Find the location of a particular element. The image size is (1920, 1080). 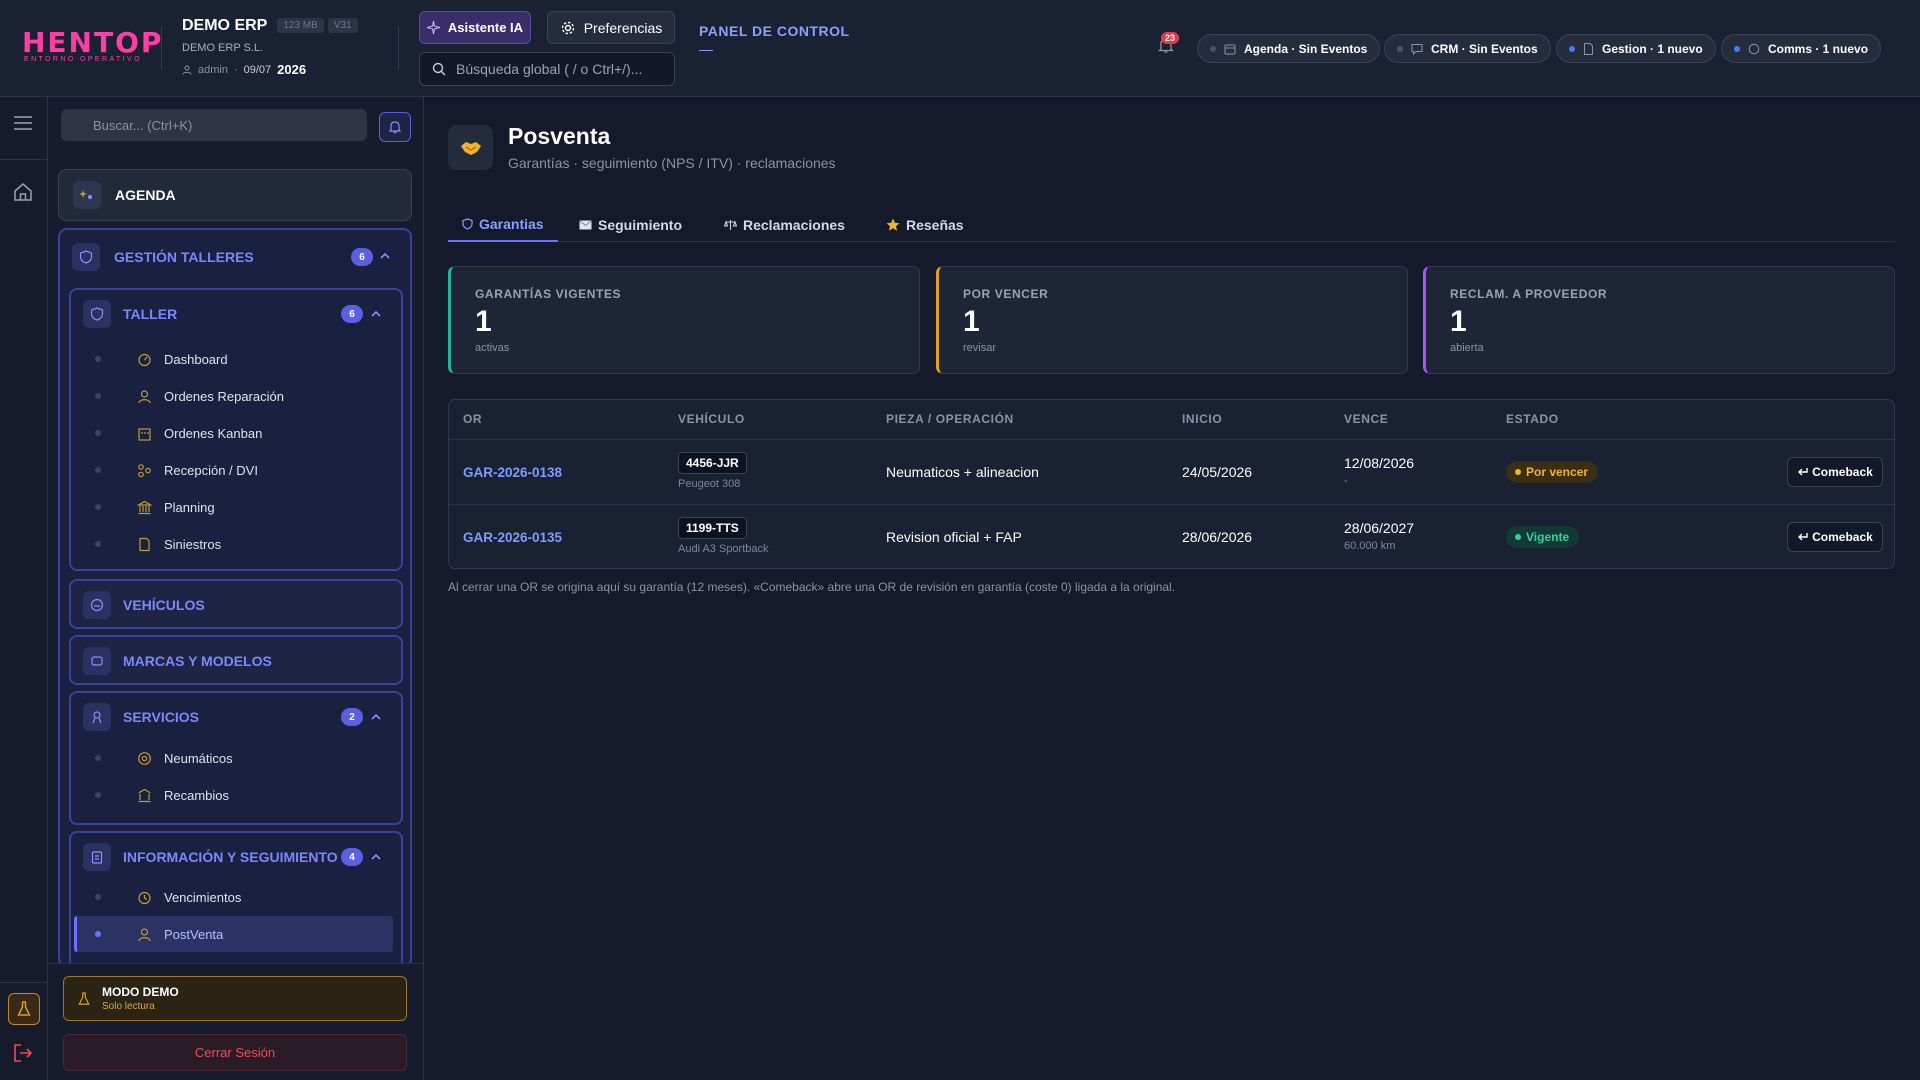

sidebar-item-recepcion: Recepción / DVI is located at coordinates (234, 470).